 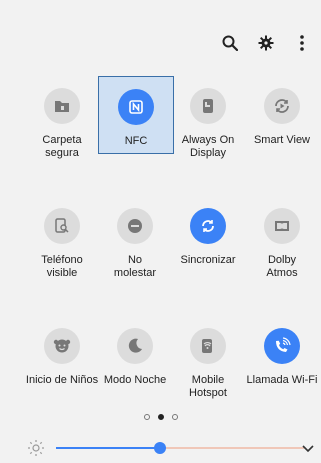 I want to click on hotspot-icon, so click(x=208, y=346).